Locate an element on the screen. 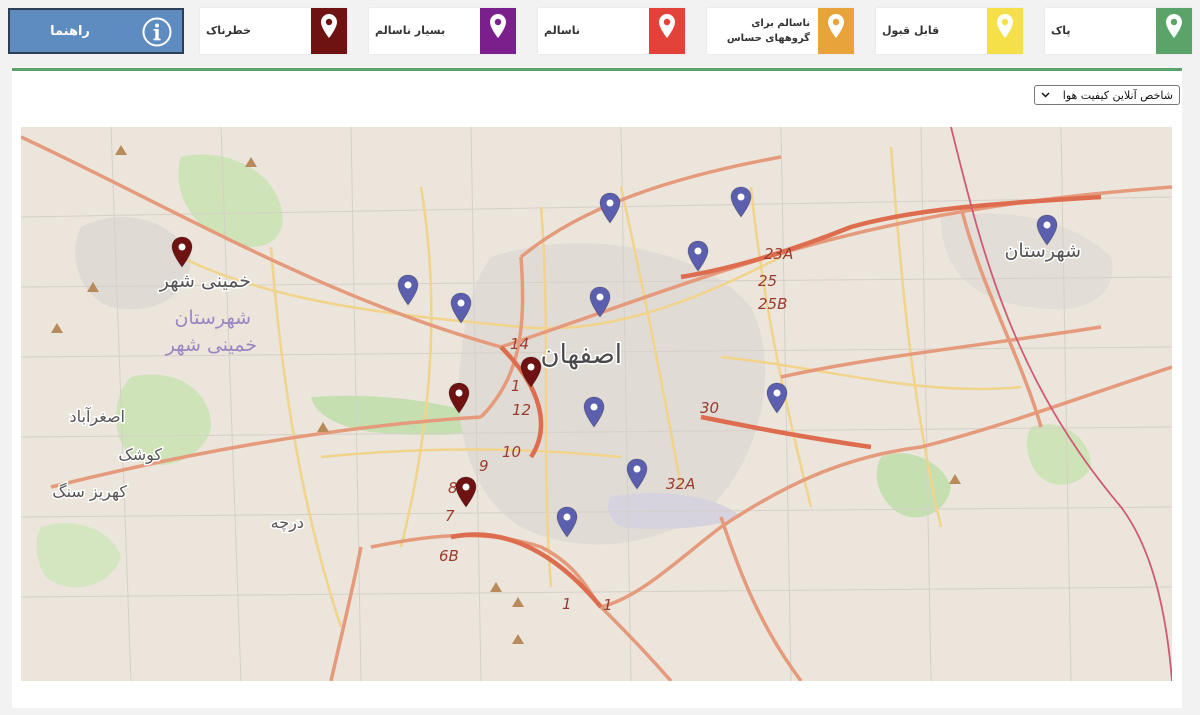 This screenshot has width=1200, height=715. index-select-value: شاخص آنلاین کیفیت هوا is located at coordinates (1117, 95).